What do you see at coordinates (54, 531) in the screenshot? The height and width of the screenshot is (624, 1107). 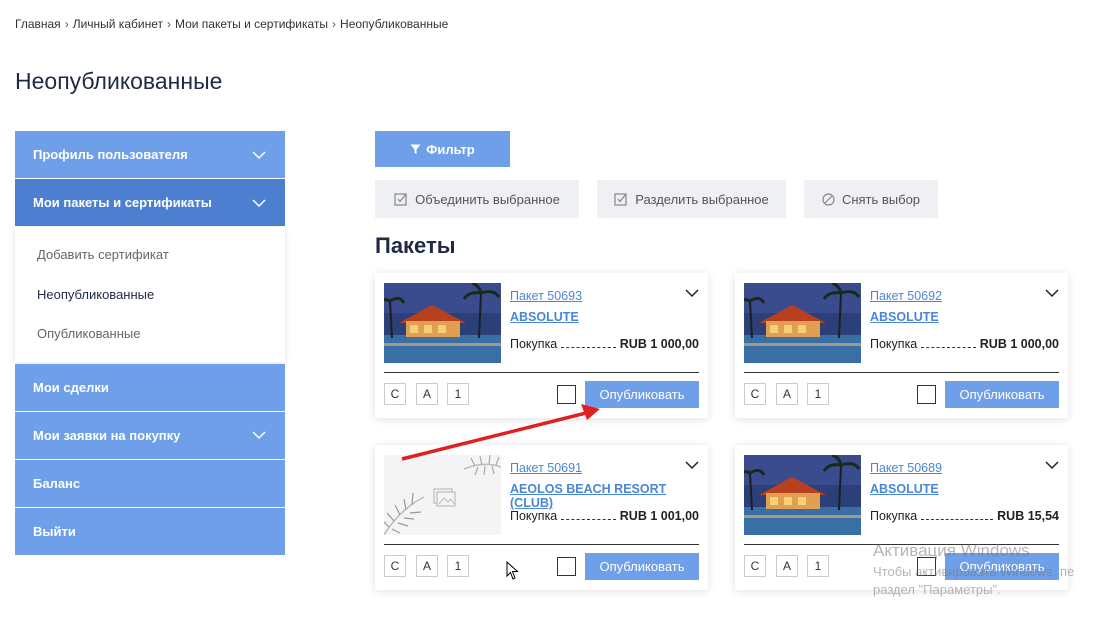 I see `sidebar-item-label: Выйти` at bounding box center [54, 531].